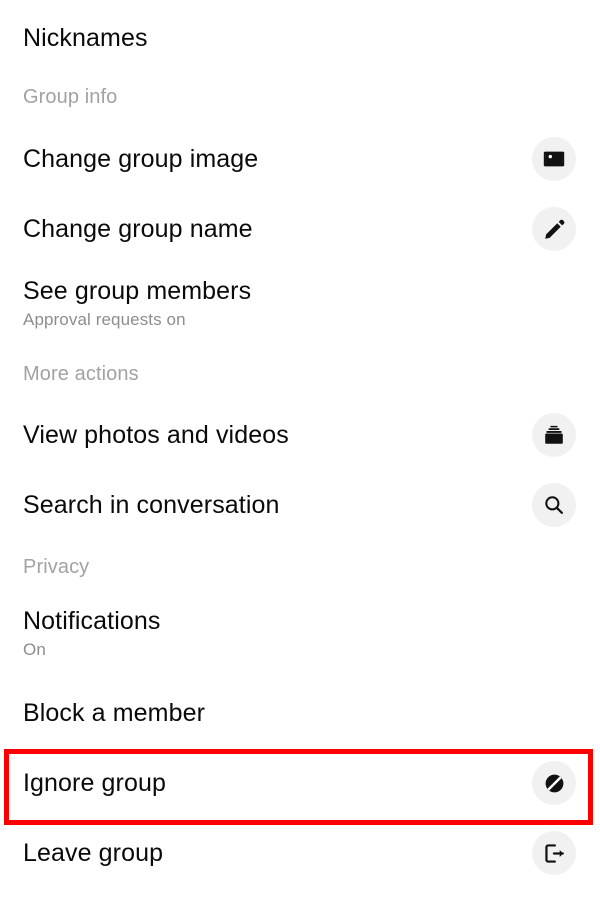  What do you see at coordinates (554, 853) in the screenshot?
I see `exit-arrow-icon` at bounding box center [554, 853].